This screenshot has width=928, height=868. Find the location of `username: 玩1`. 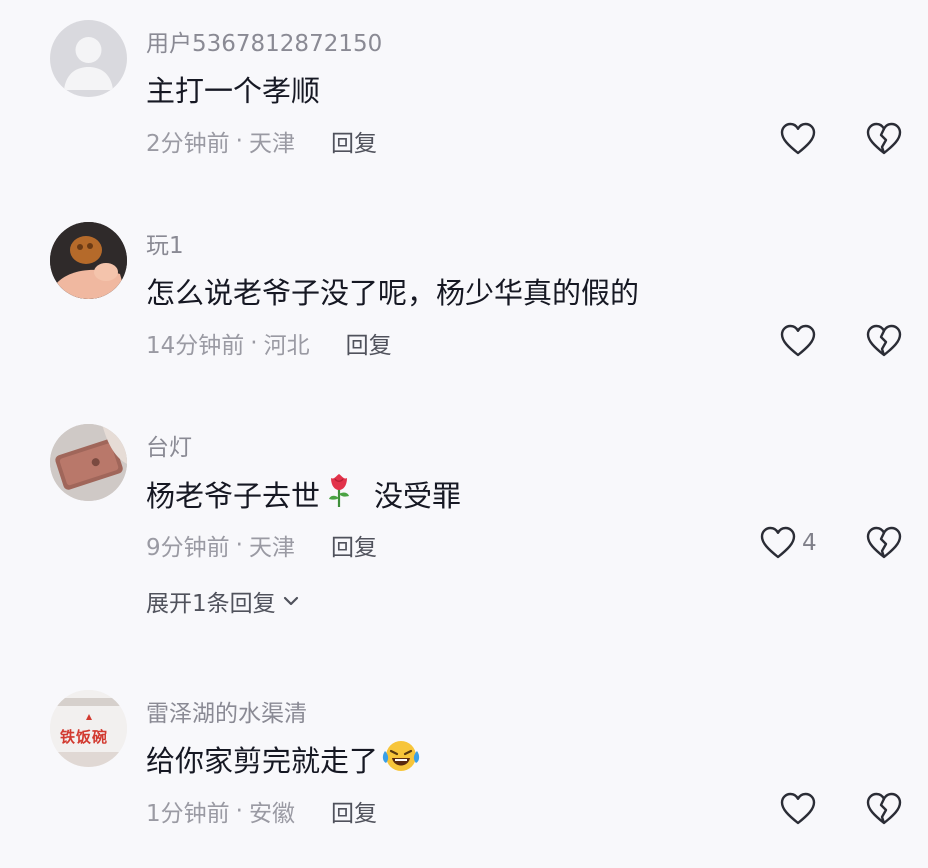

username: 玩1 is located at coordinates (165, 243).